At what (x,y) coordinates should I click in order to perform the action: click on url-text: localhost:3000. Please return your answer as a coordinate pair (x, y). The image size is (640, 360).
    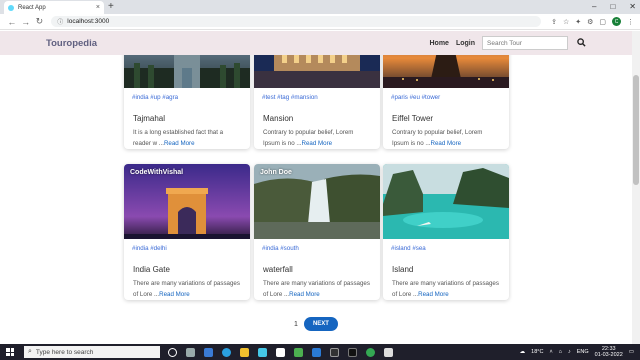
    Looking at the image, I should click on (88, 21).